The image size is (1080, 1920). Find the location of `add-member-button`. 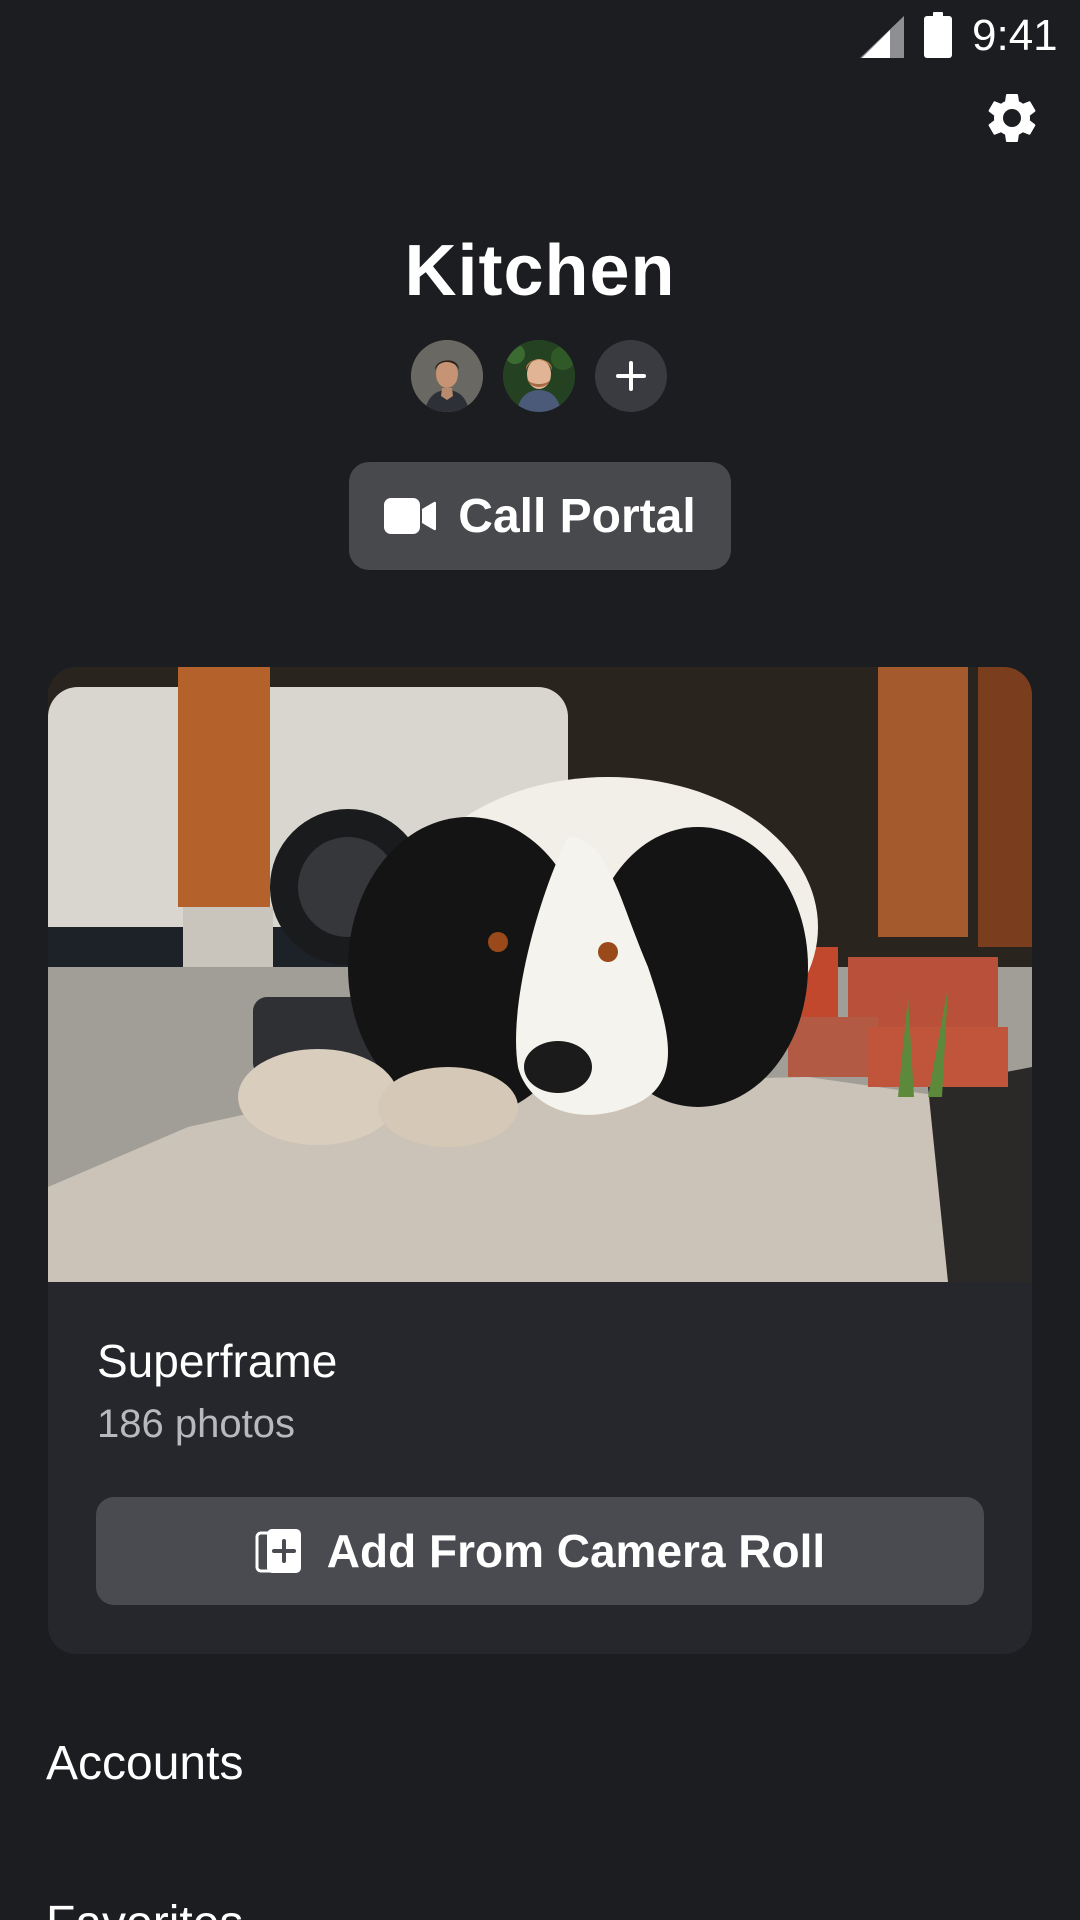

add-member-button is located at coordinates (631, 376).